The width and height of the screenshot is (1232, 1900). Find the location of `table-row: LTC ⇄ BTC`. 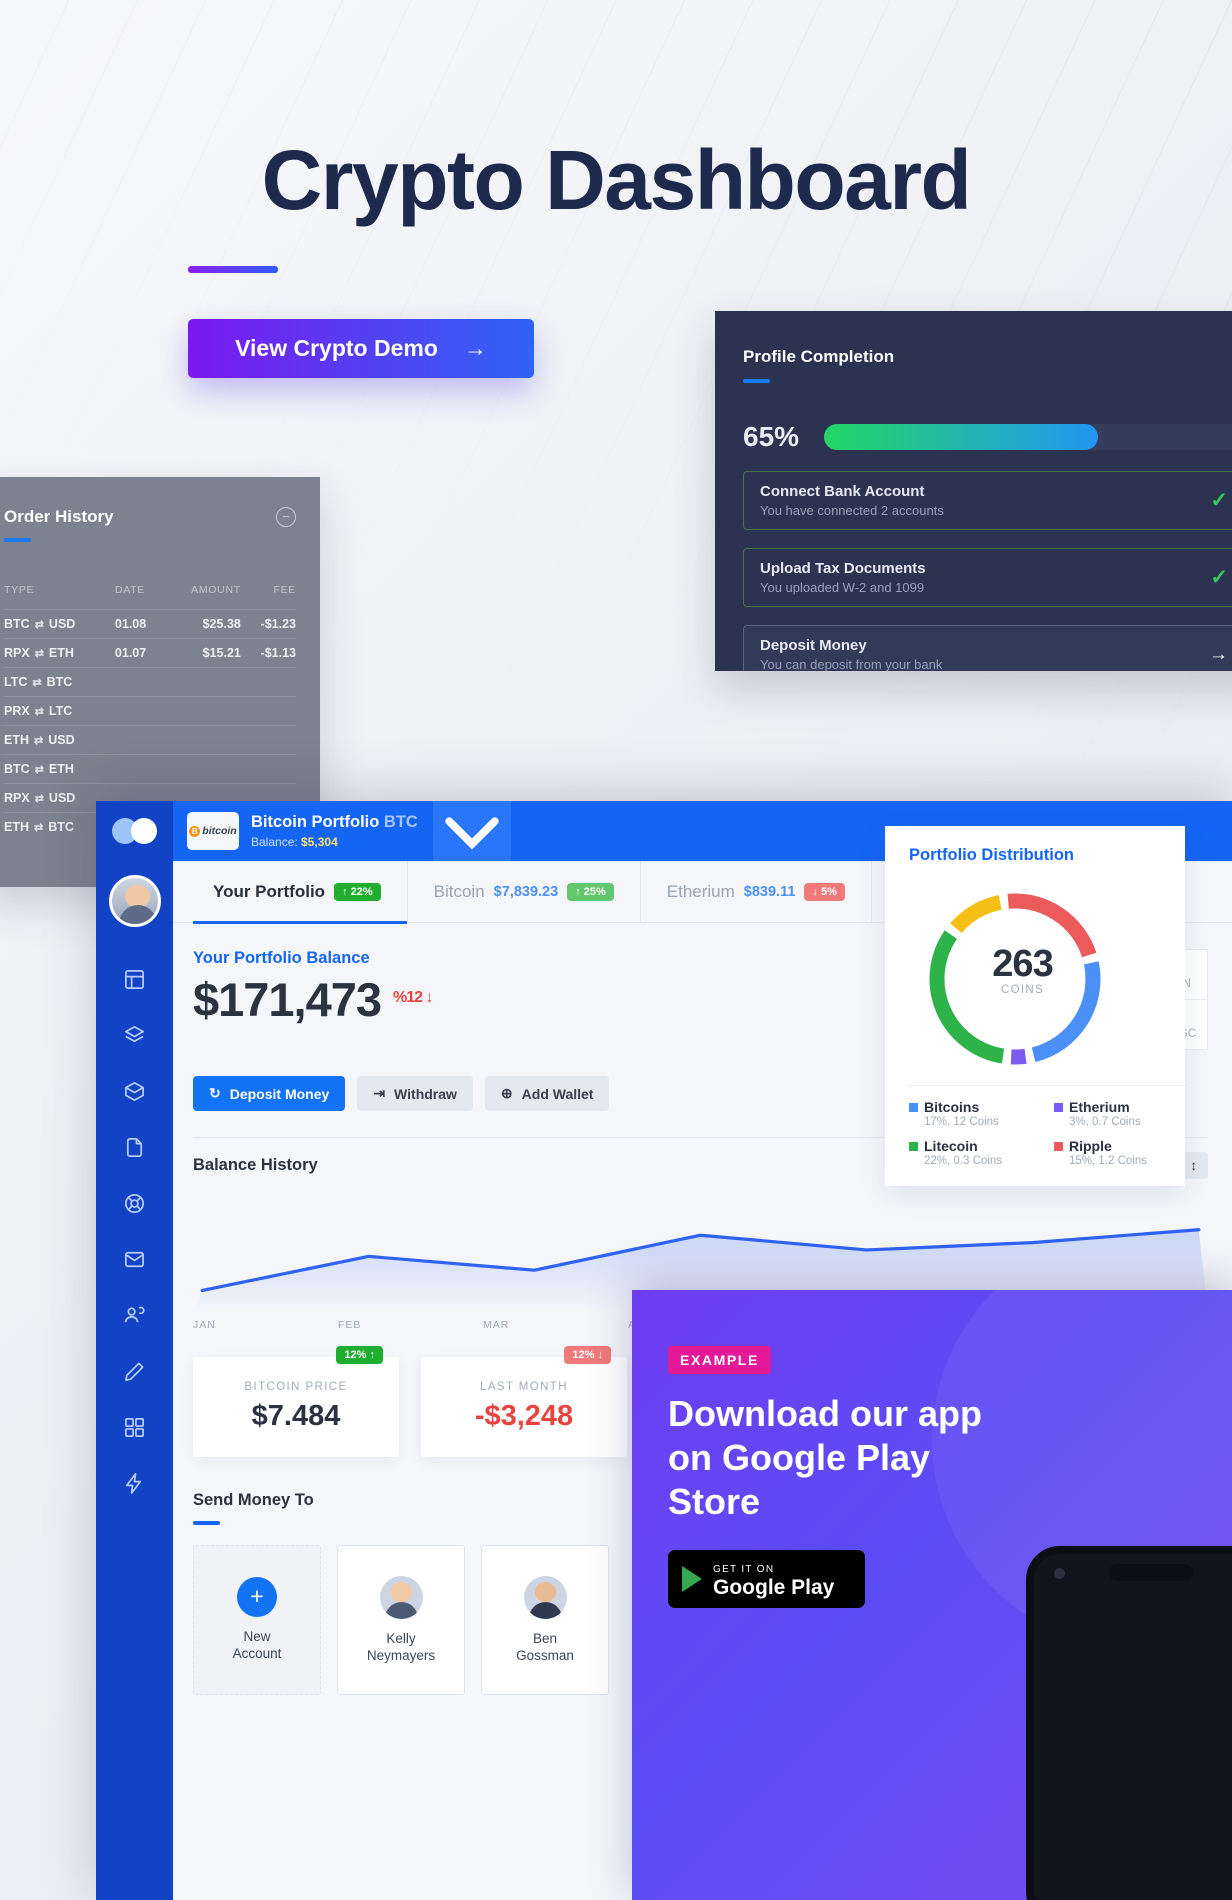

table-row: LTC ⇄ BTC is located at coordinates (150, 682).